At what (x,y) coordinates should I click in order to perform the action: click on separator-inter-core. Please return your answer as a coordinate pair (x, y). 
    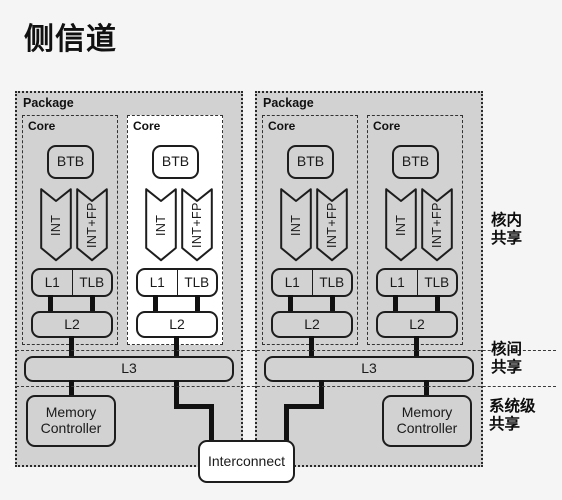
    Looking at the image, I should click on (286, 386).